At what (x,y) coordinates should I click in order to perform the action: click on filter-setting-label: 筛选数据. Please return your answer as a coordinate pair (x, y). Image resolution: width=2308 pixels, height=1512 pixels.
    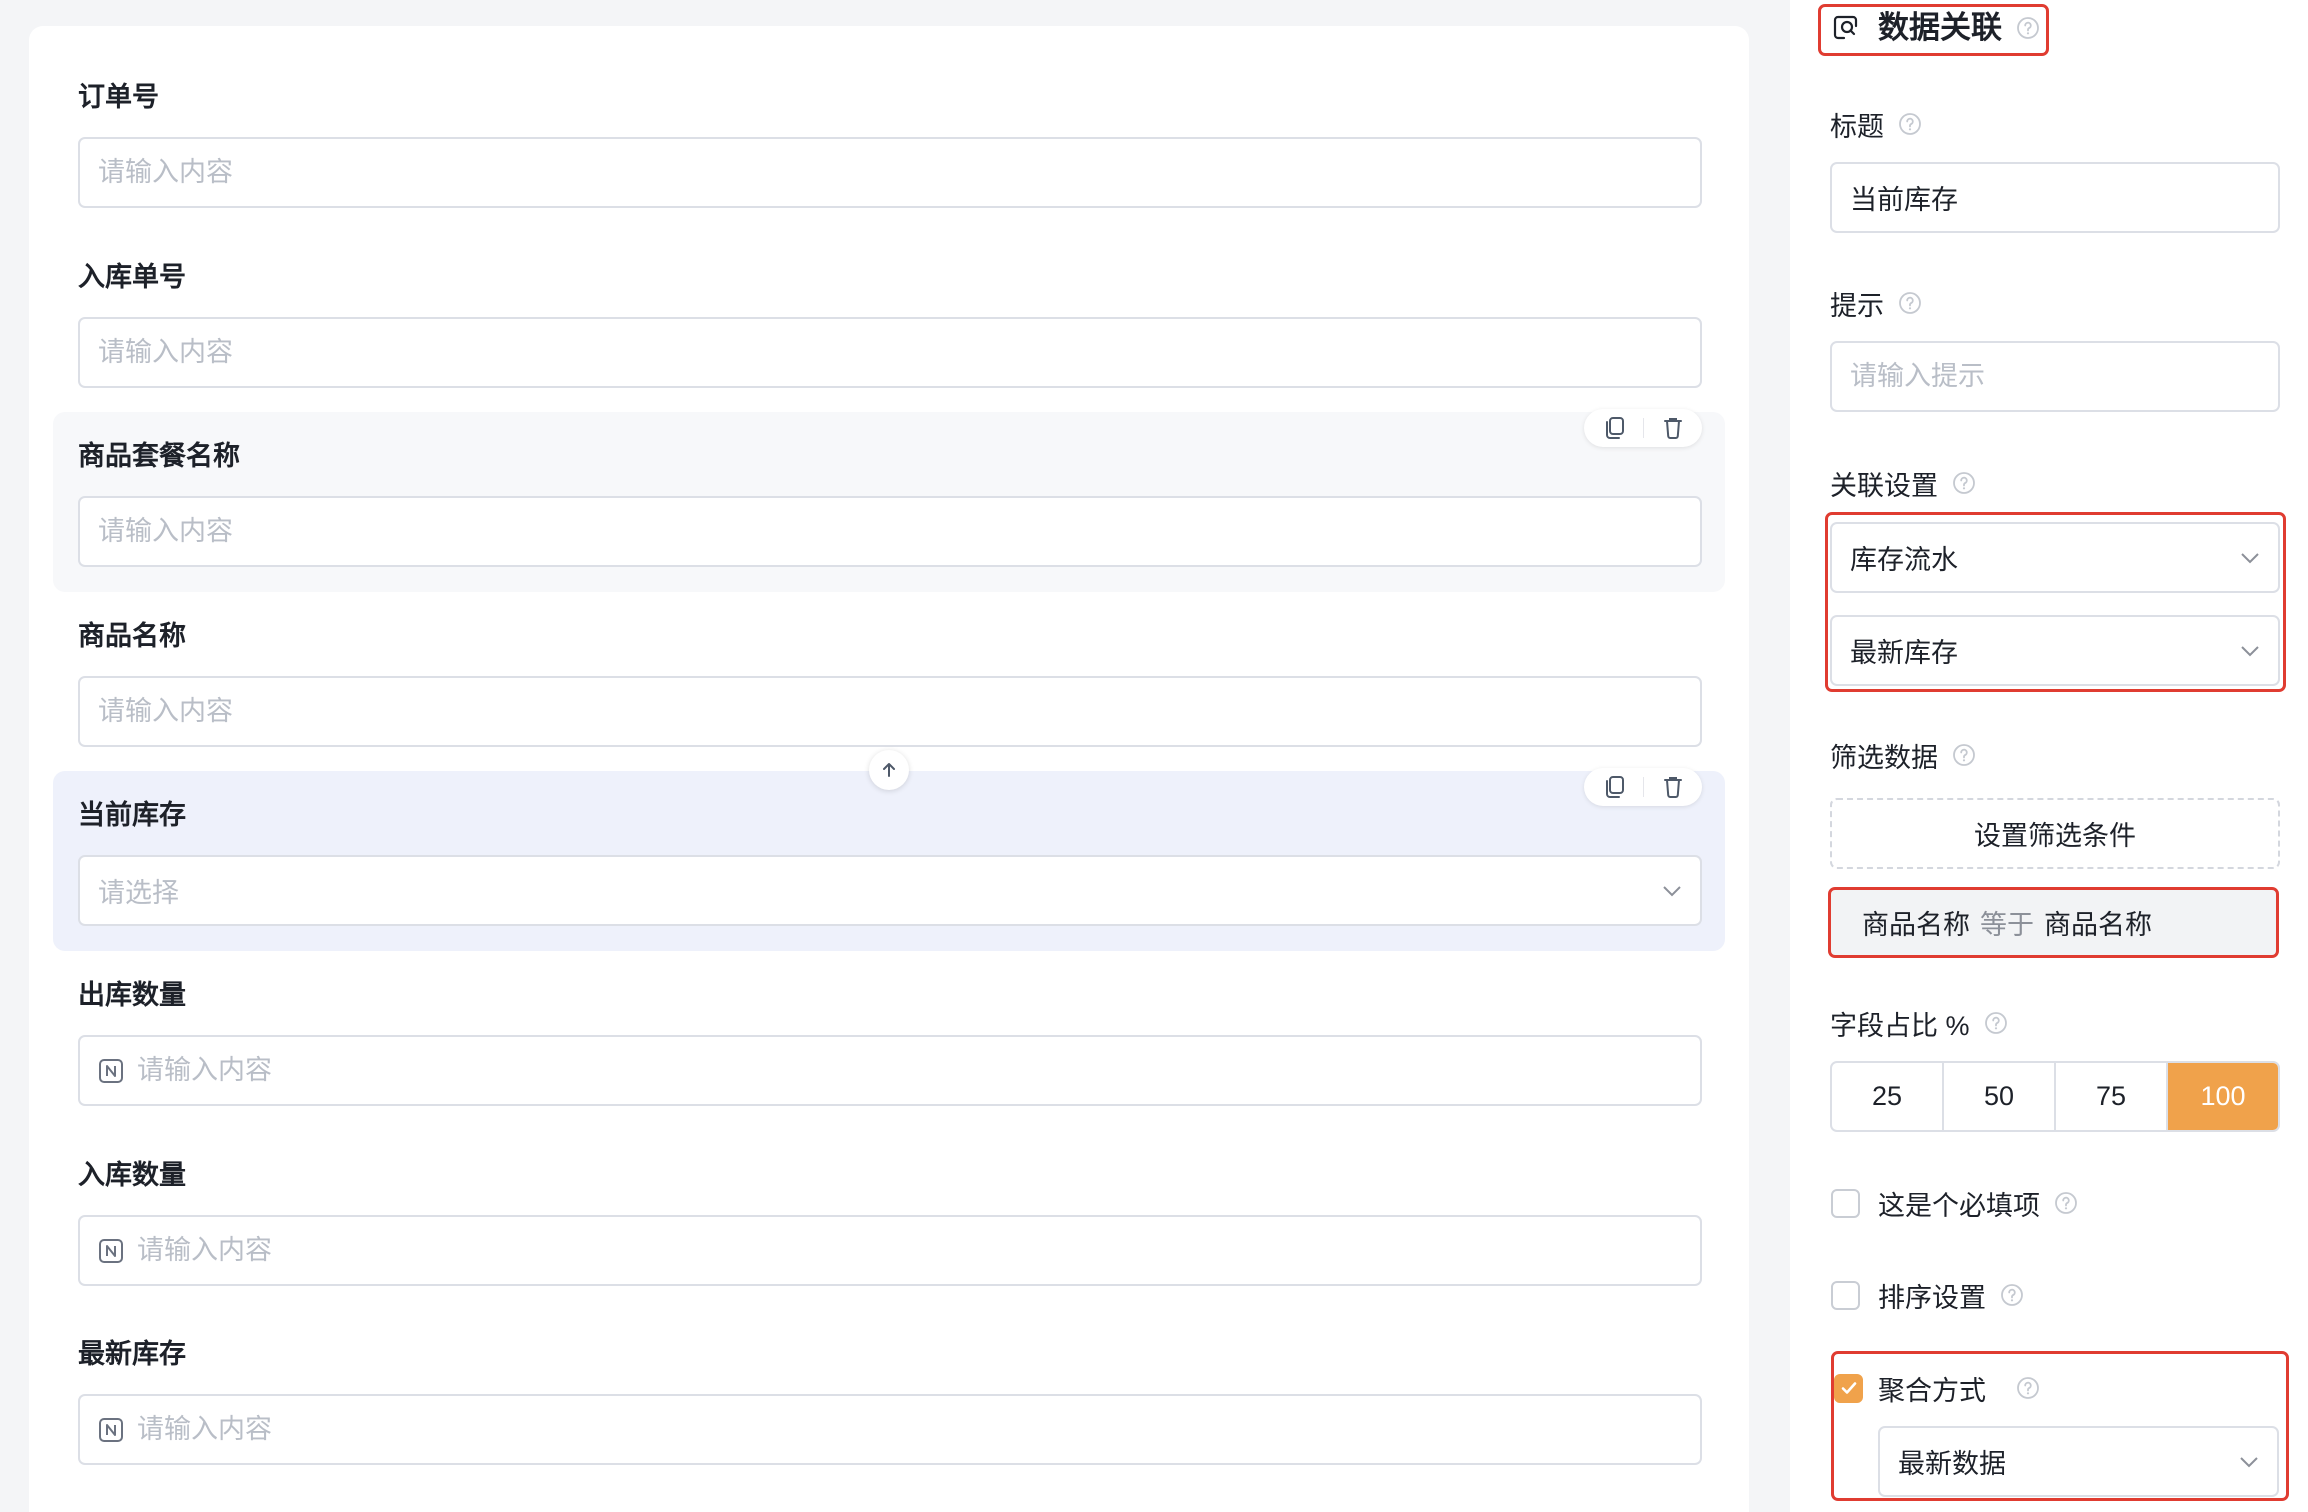
    Looking at the image, I should click on (1884, 757).